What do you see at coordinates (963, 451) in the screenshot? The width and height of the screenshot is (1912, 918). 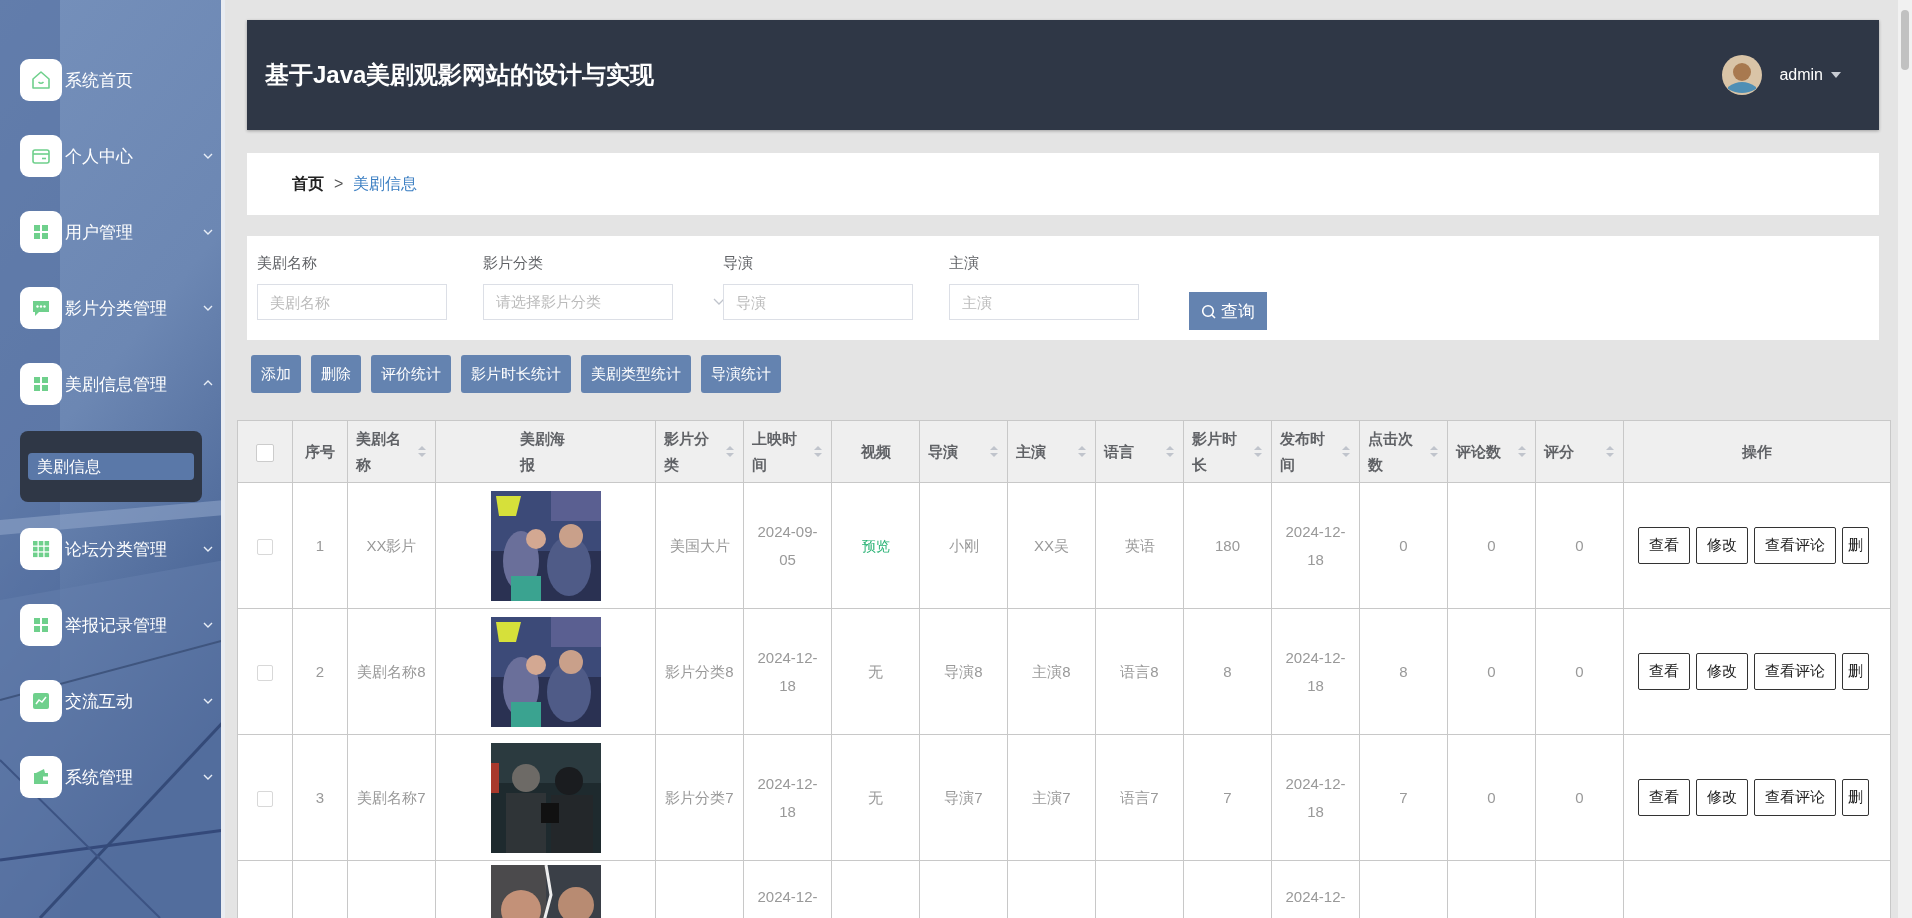 I see `column-header: 导演` at bounding box center [963, 451].